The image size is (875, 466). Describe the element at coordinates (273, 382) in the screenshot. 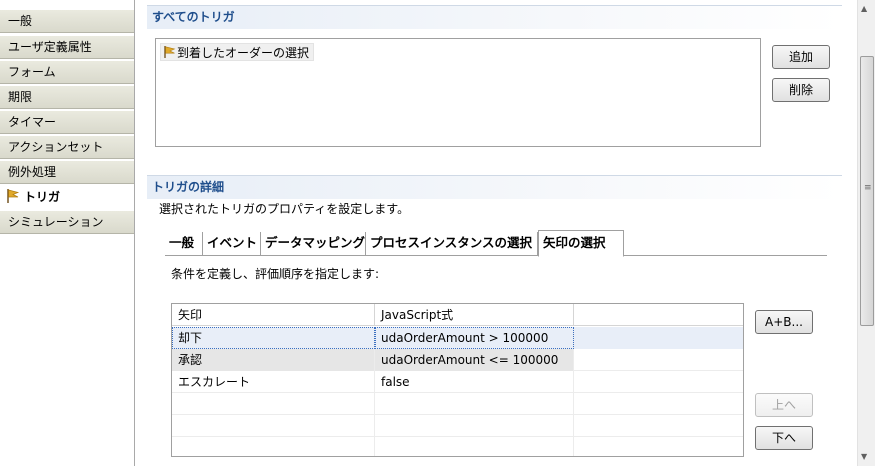

I see `arrow-cell: エスカレート` at that location.